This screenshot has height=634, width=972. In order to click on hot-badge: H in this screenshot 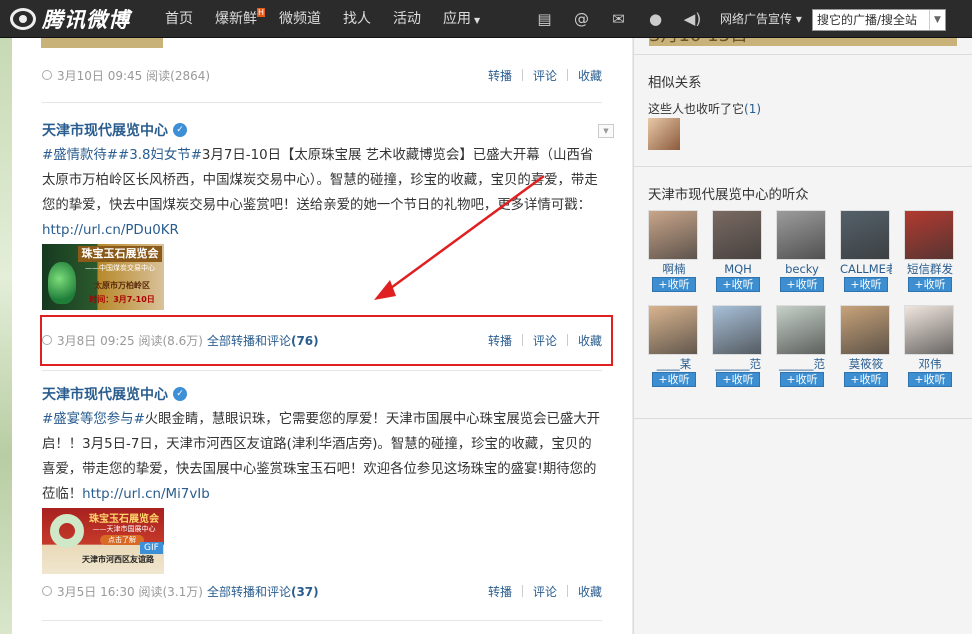, I will do `click(260, 12)`.